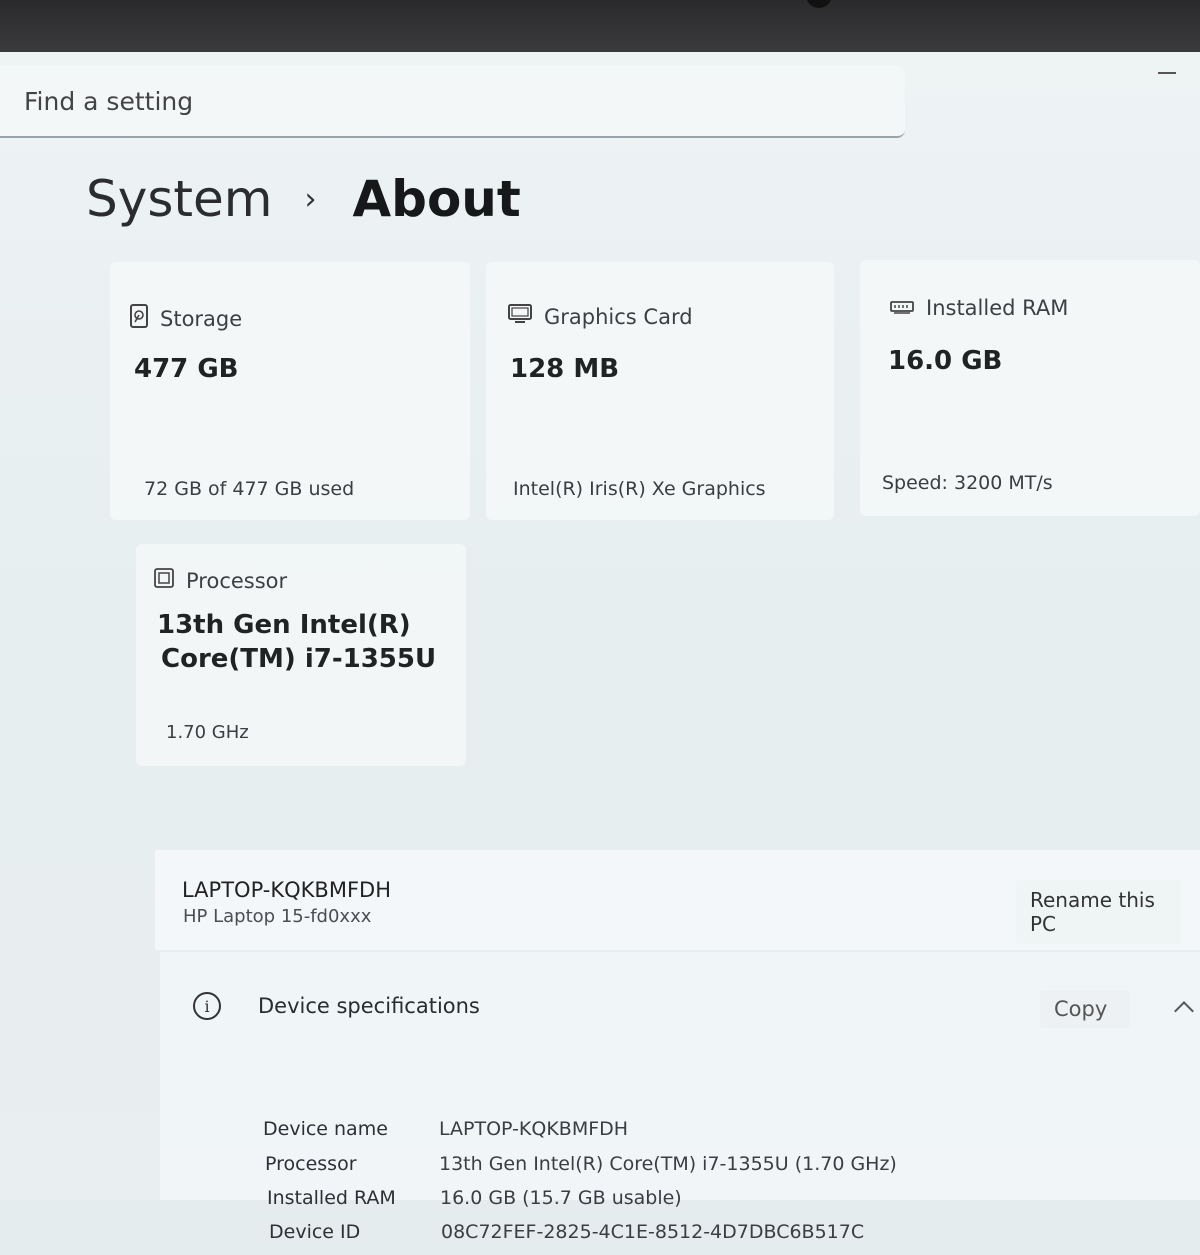 The height and width of the screenshot is (1255, 1200). Describe the element at coordinates (618, 316) in the screenshot. I see `graphics-label: Graphics Card` at that location.